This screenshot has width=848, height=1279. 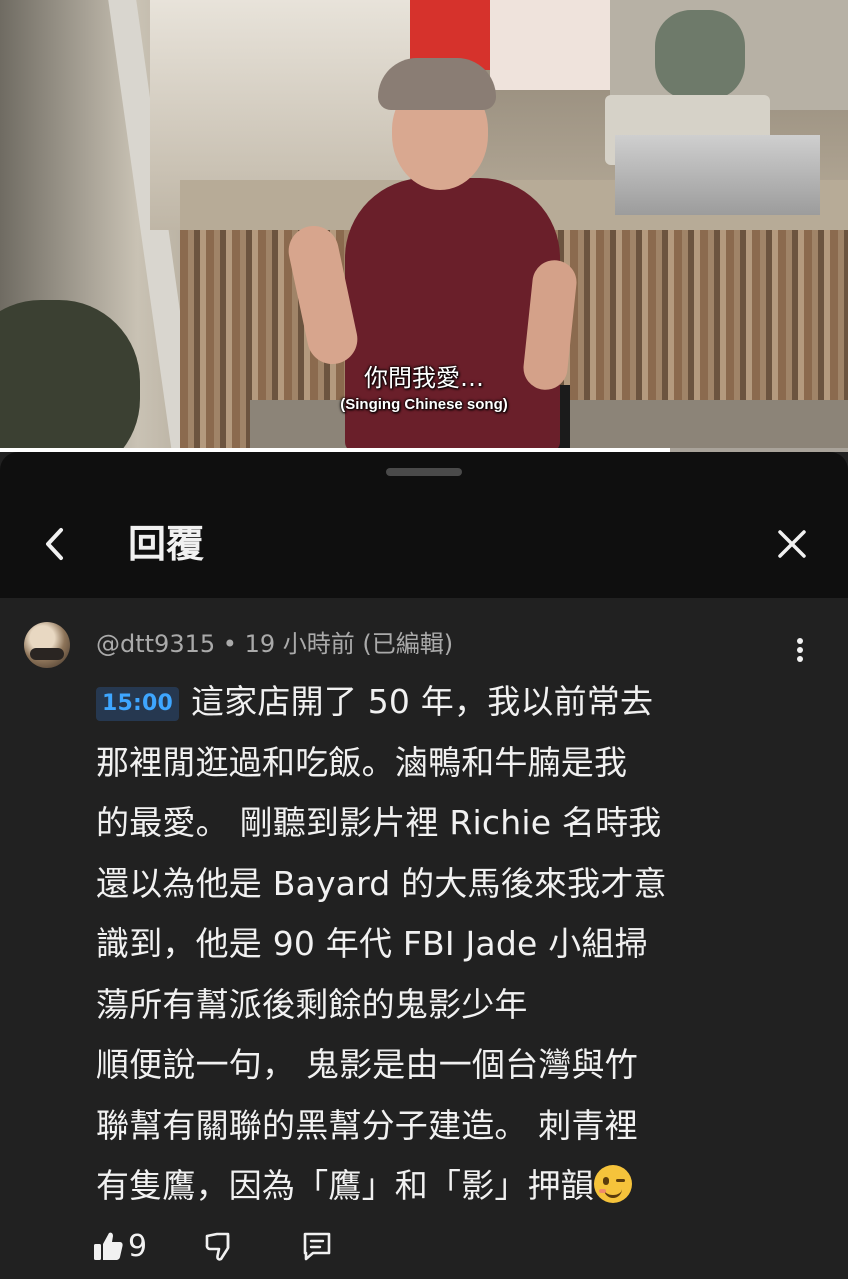 What do you see at coordinates (613, 1184) in the screenshot?
I see `winking-face-icon` at bounding box center [613, 1184].